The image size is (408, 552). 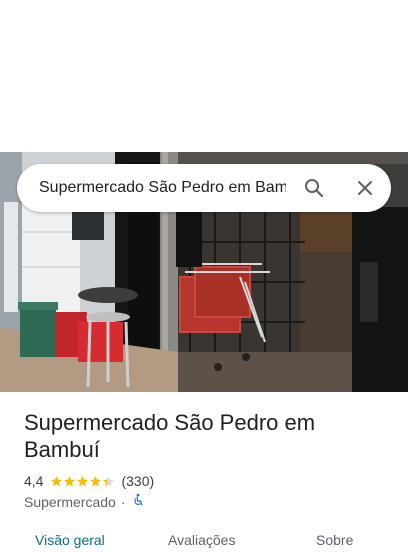 I want to click on tab-reviews: Avaliações, so click(x=201, y=540).